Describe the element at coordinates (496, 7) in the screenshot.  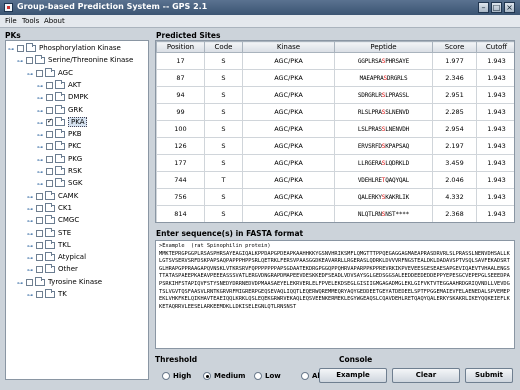
I see `maximize-icon: □` at that location.